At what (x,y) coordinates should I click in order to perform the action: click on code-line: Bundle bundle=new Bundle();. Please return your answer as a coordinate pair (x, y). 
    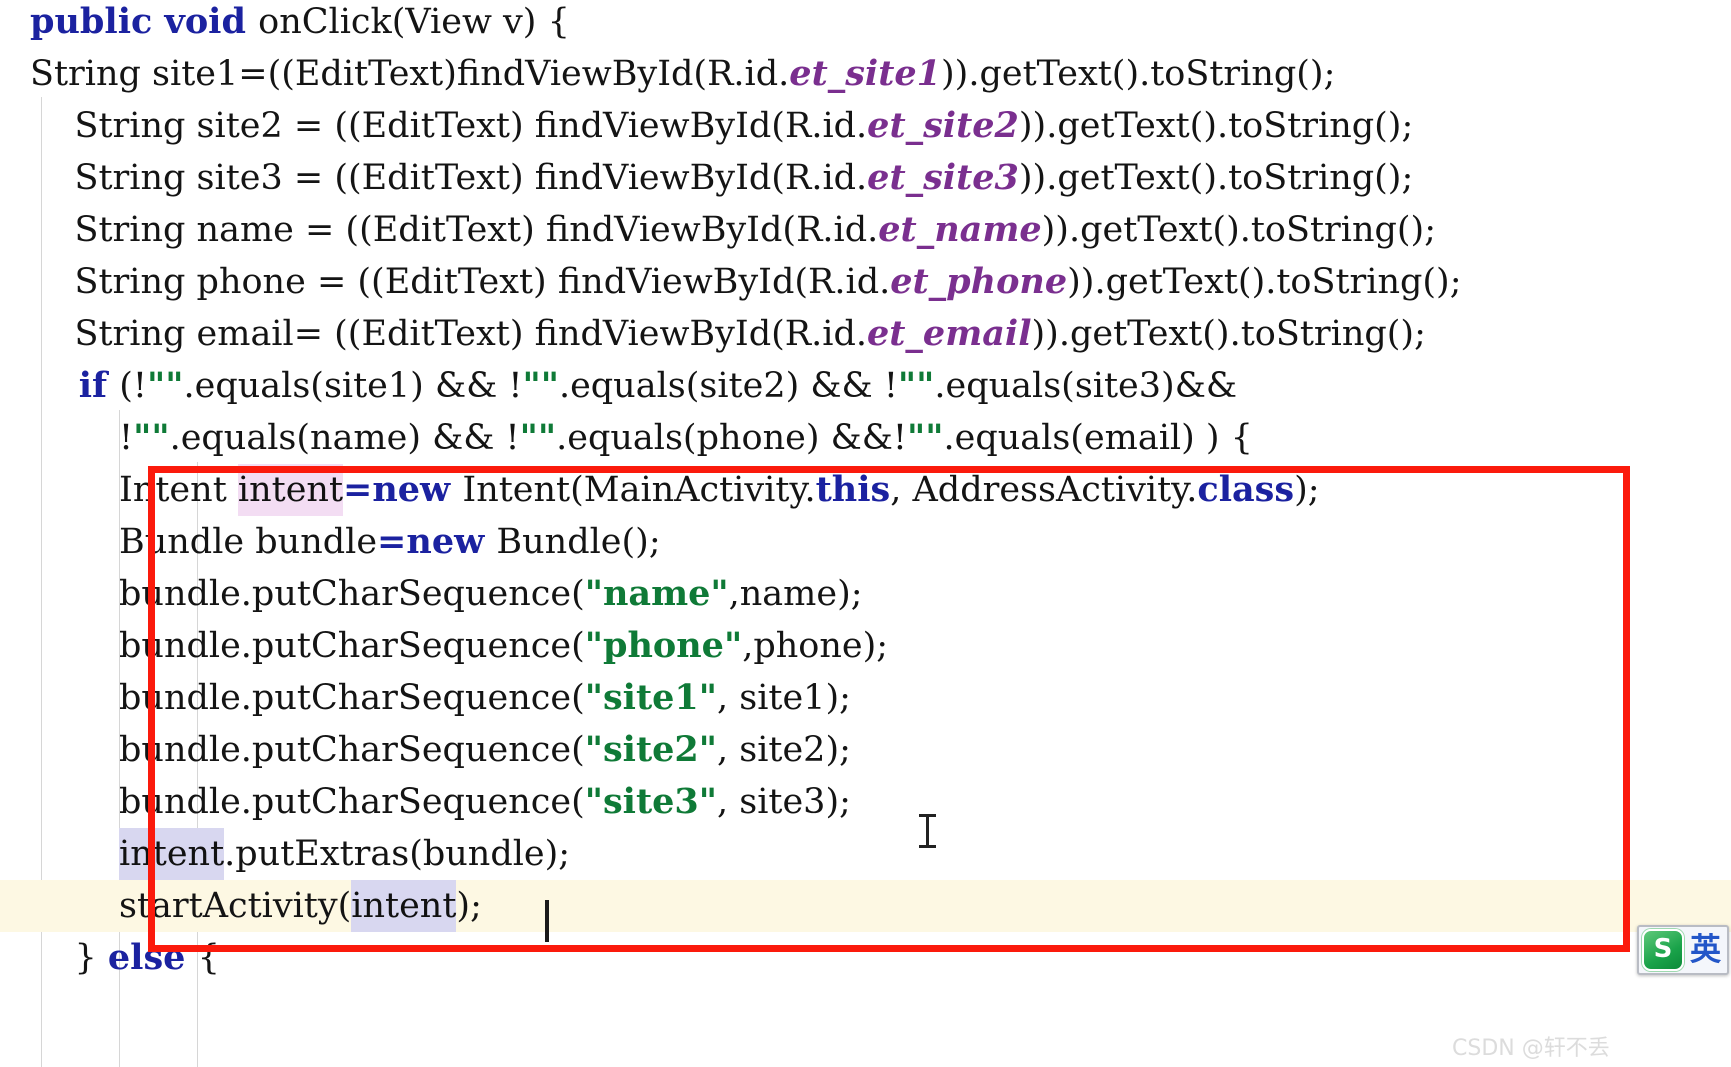
    Looking at the image, I should click on (865, 542).